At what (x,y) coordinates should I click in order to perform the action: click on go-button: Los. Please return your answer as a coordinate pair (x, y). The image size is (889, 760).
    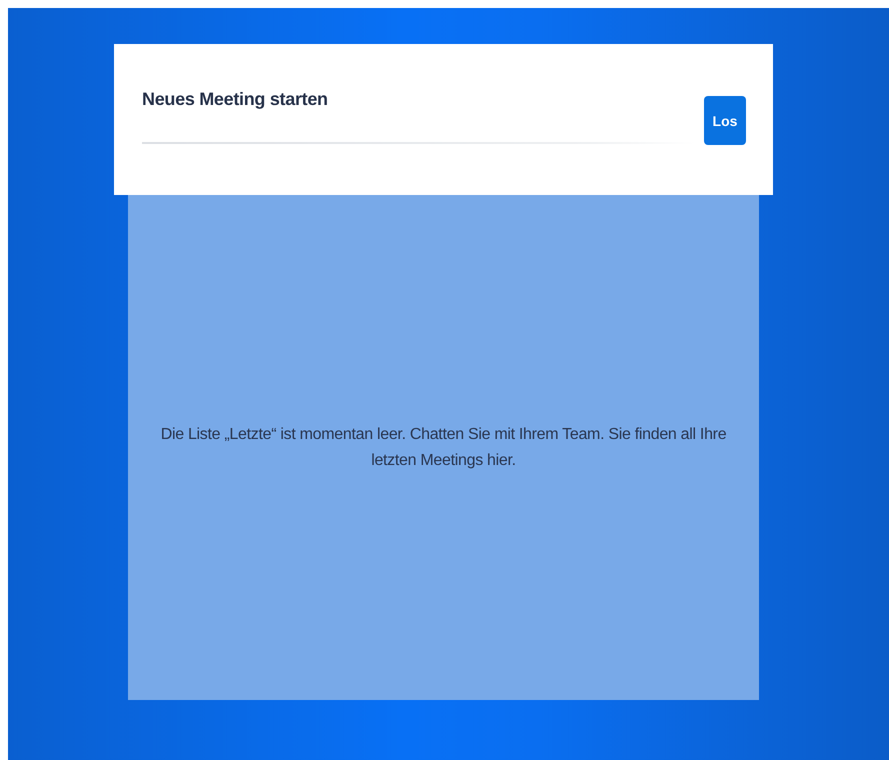
    Looking at the image, I should click on (725, 120).